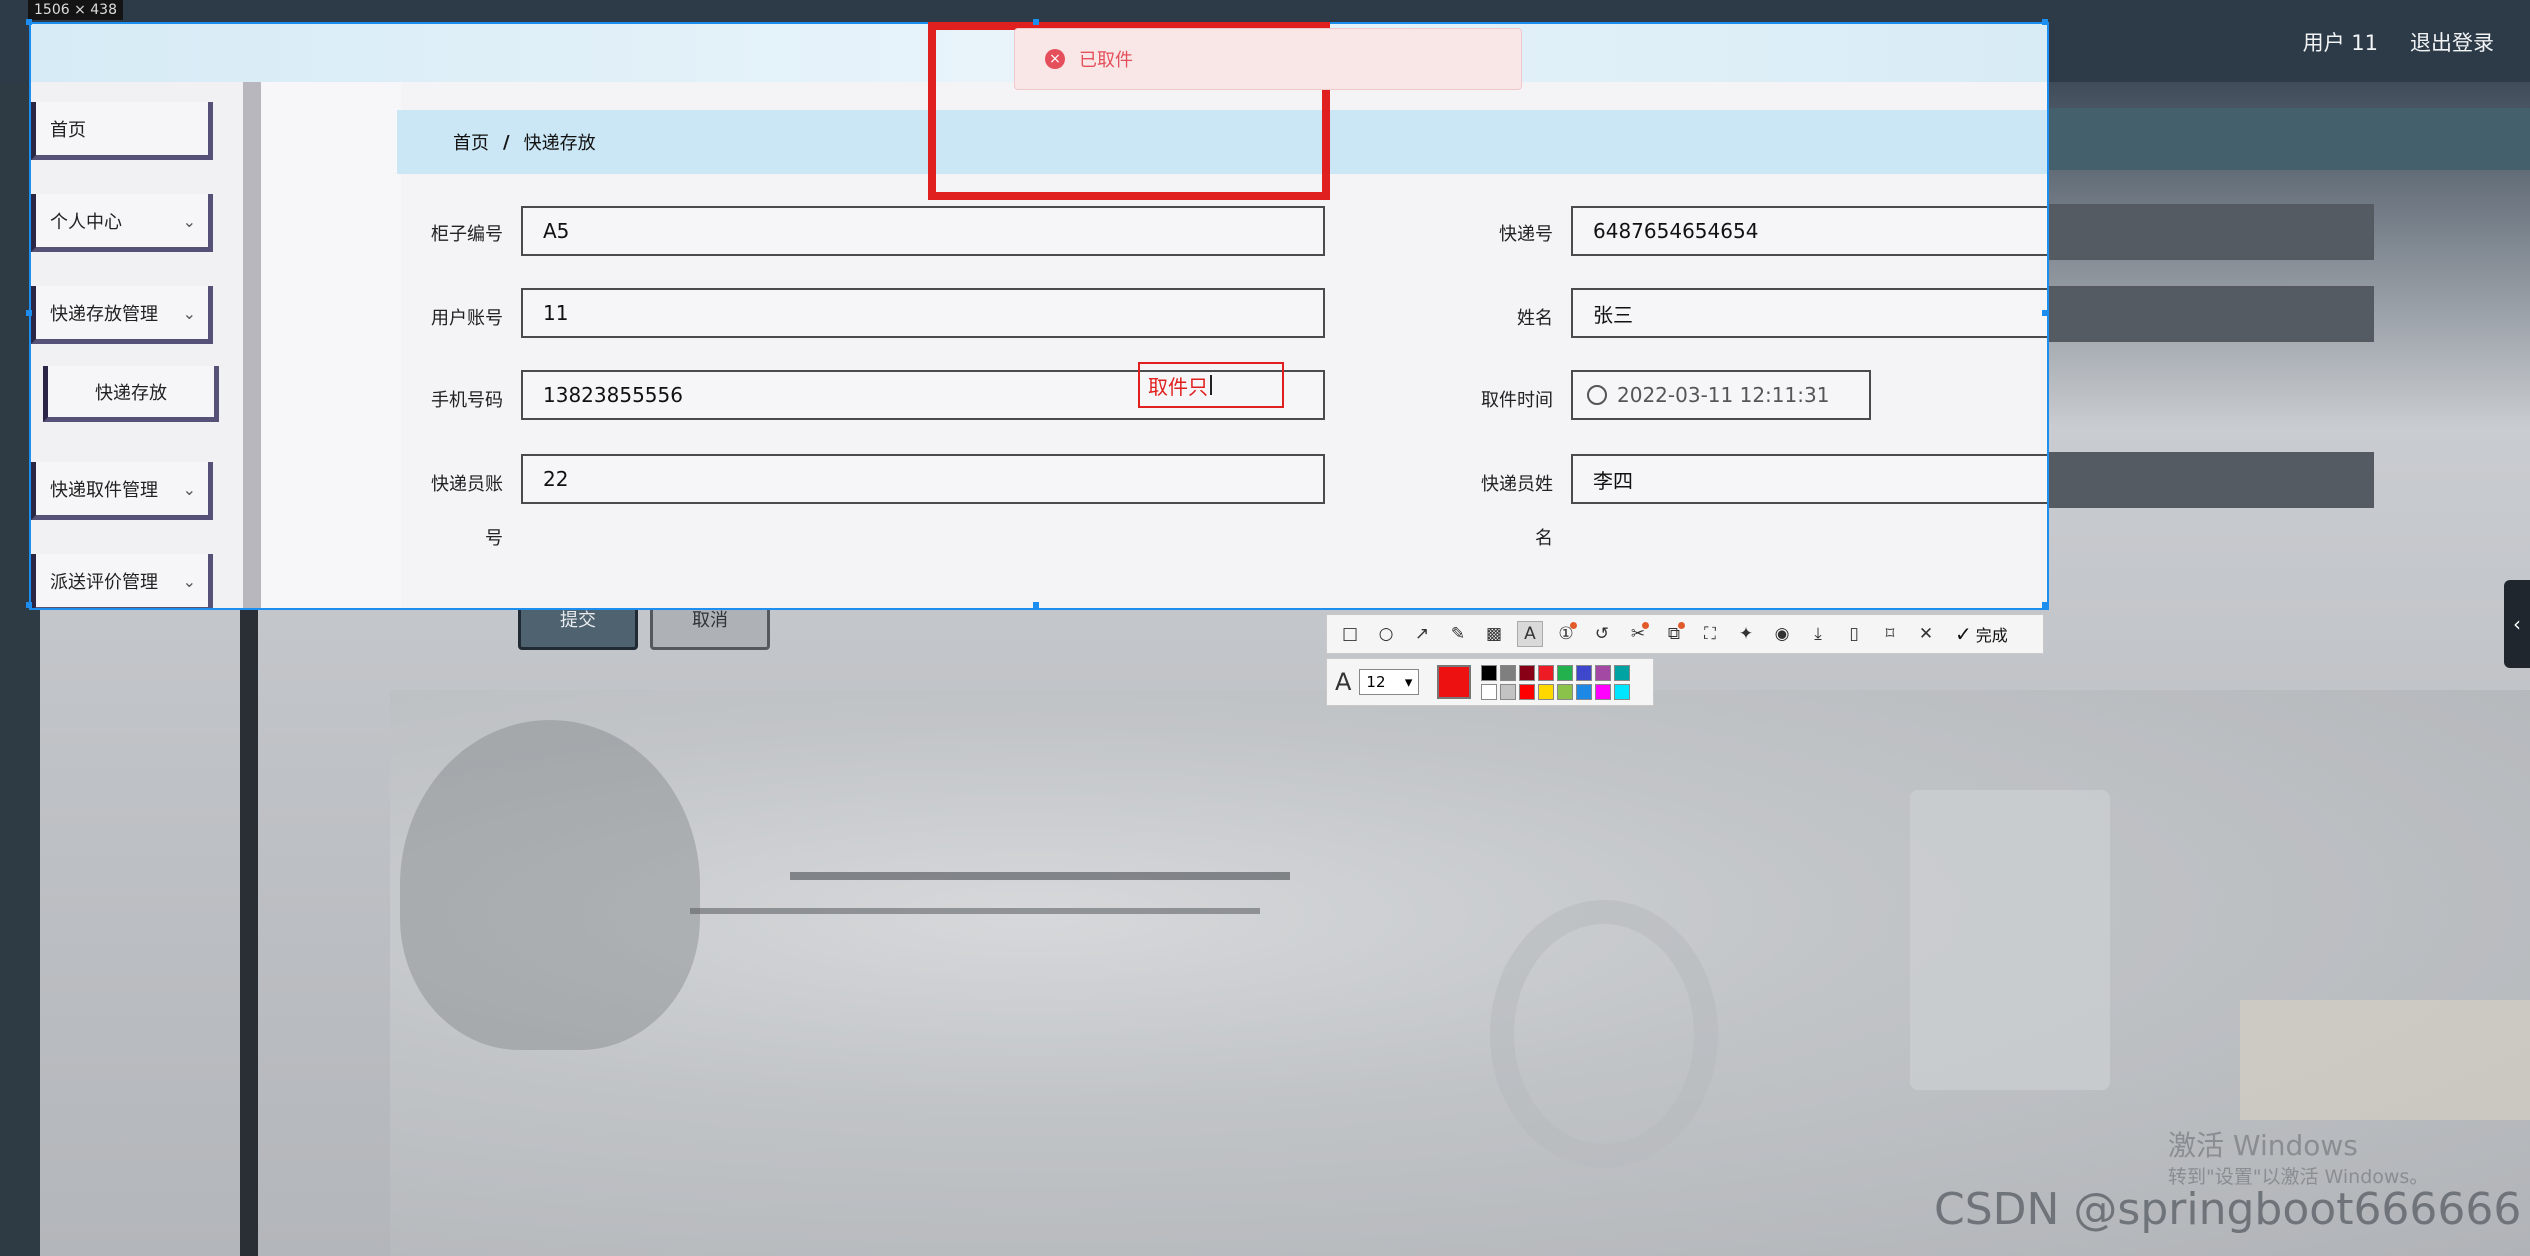  Describe the element at coordinates (29, 605) in the screenshot. I see `resize-handle-bottom-left` at that location.